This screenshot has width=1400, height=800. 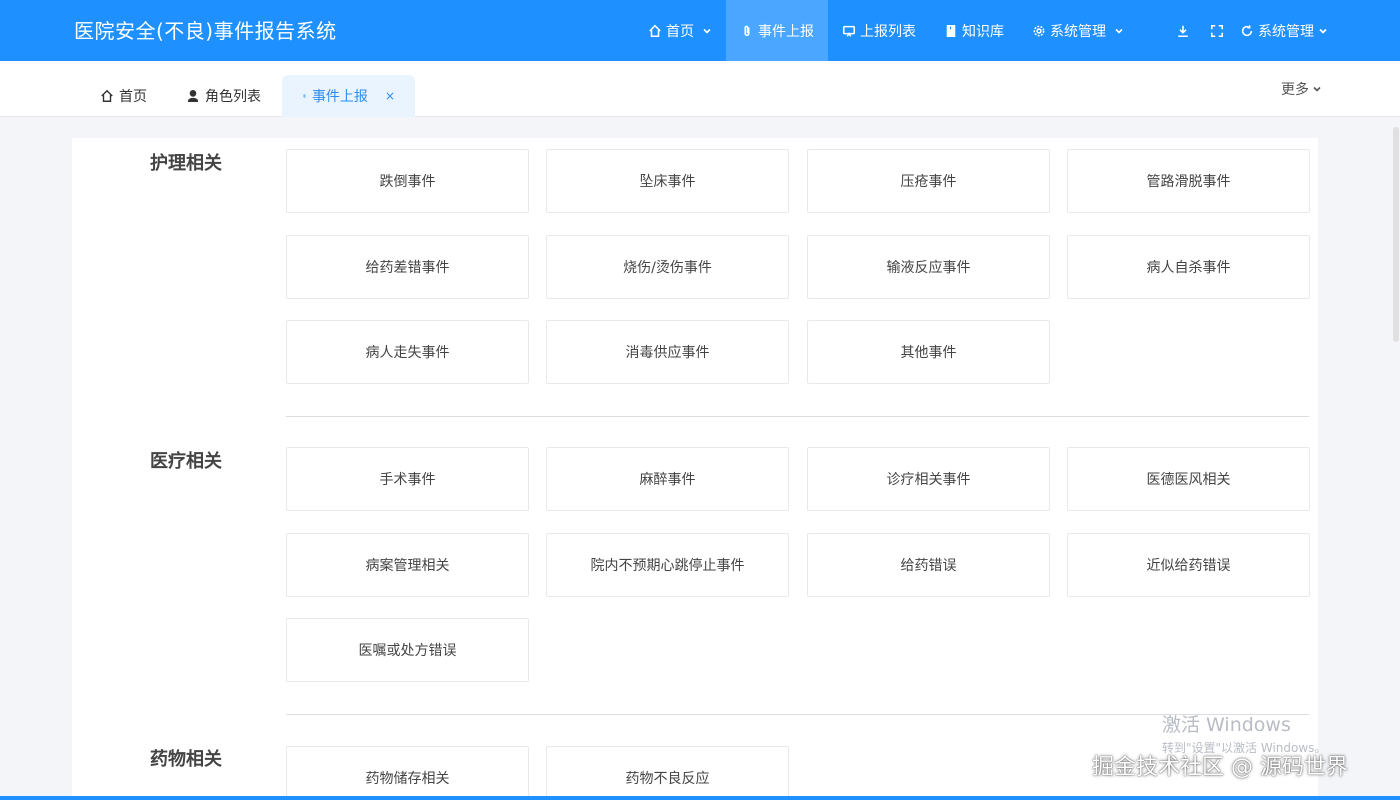 What do you see at coordinates (1226, 725) in the screenshot?
I see `activation-title: 激活 Windows` at bounding box center [1226, 725].